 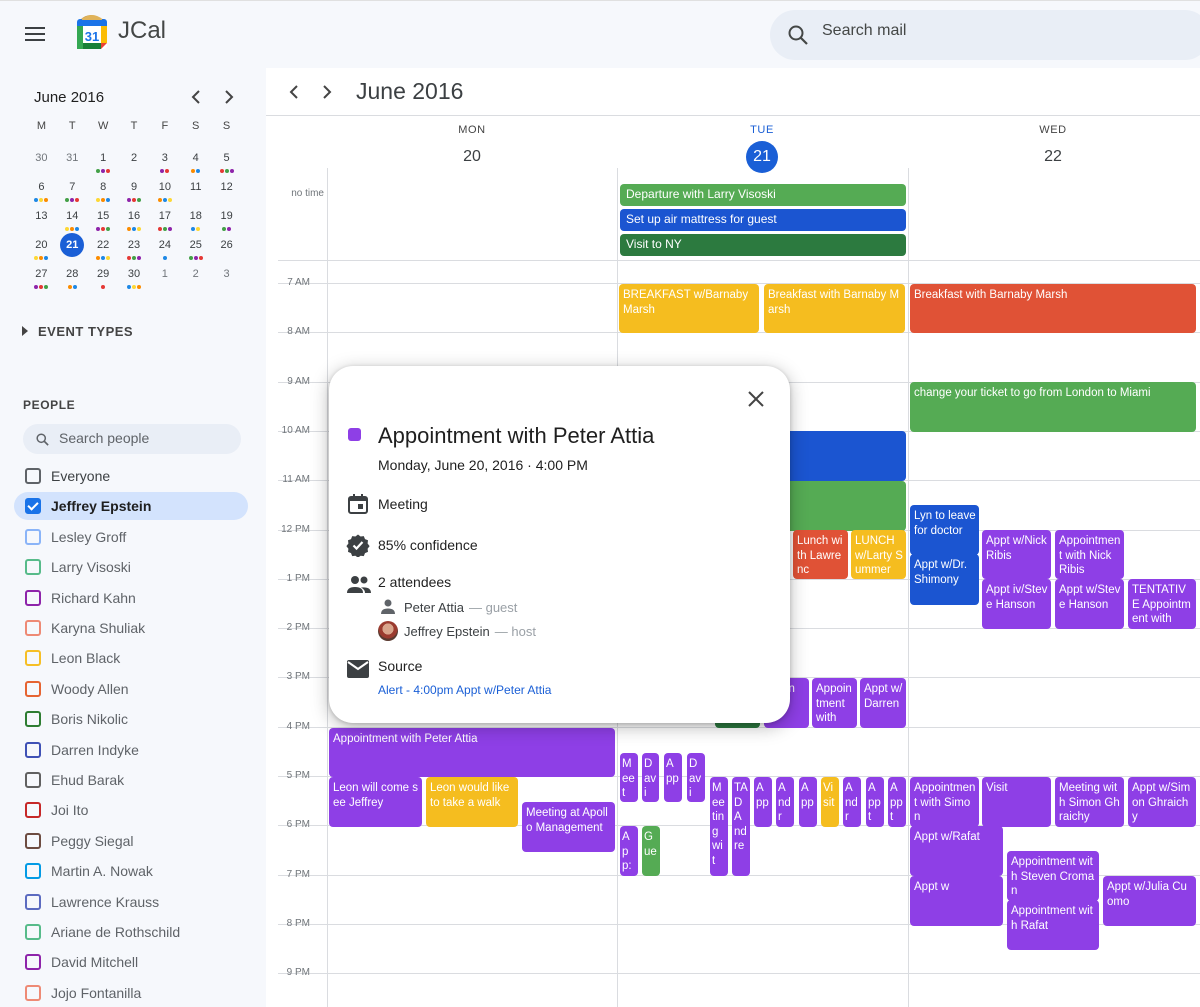 What do you see at coordinates (651, 851) in the screenshot?
I see `calendar-event: Gue` at bounding box center [651, 851].